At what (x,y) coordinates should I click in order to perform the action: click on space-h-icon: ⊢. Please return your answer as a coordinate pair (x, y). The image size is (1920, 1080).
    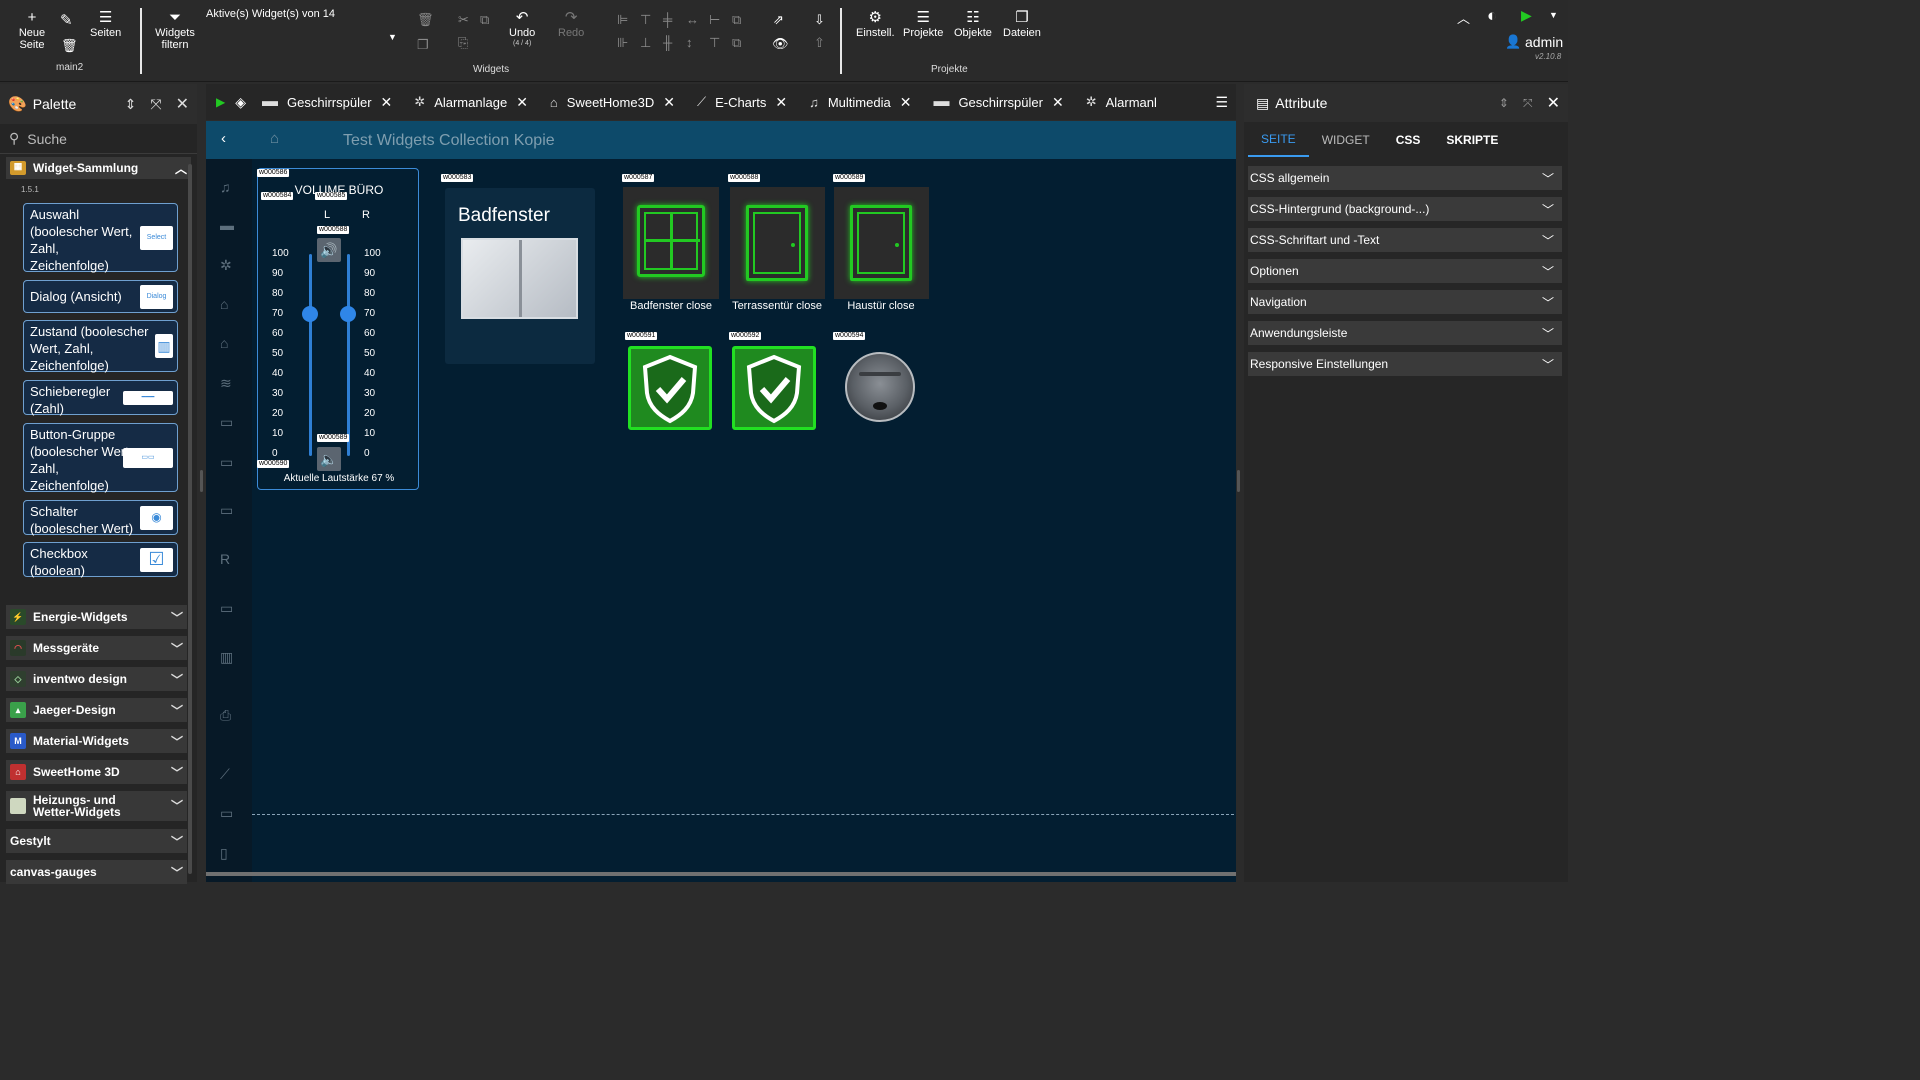
    Looking at the image, I should click on (714, 20).